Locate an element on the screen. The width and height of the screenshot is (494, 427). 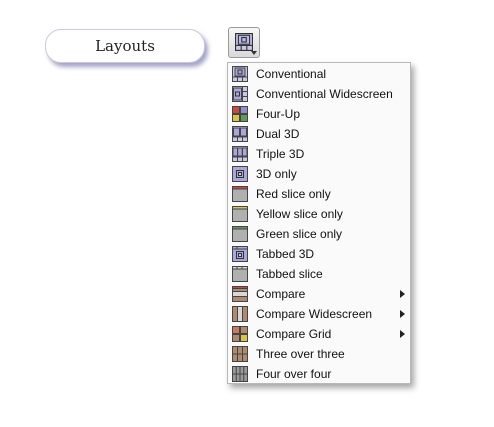
menu-item-three-over-three: Three over three is located at coordinates (319, 354).